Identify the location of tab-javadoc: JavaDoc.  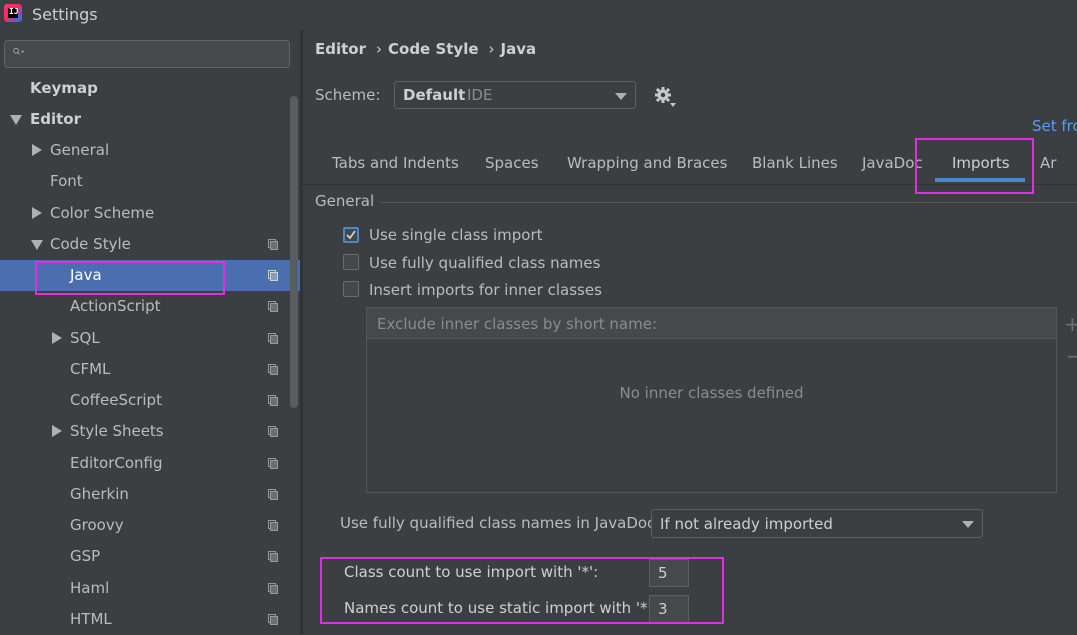
(892, 163).